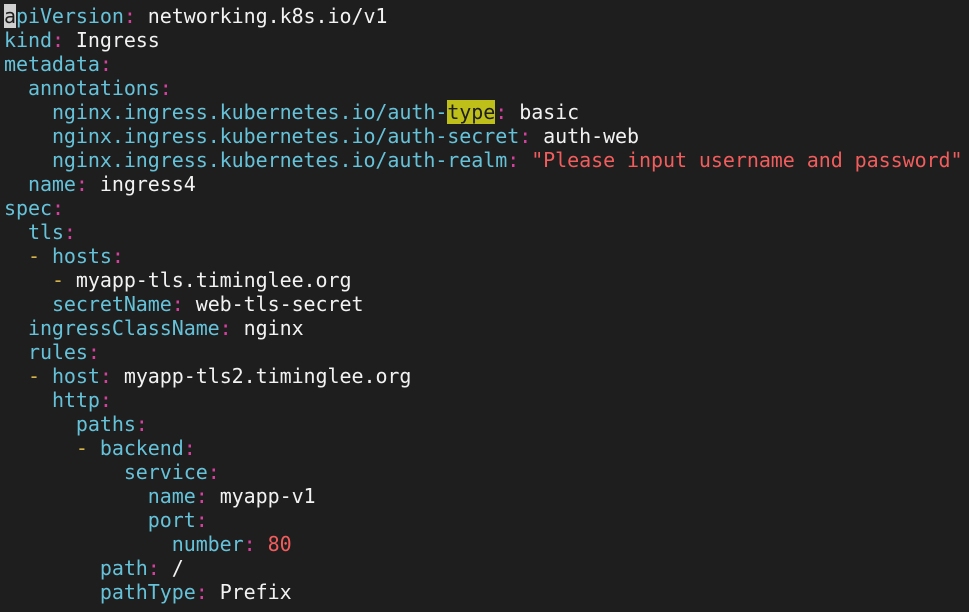 The image size is (969, 612). What do you see at coordinates (484, 40) in the screenshot?
I see `code-line: kind: Ingress` at bounding box center [484, 40].